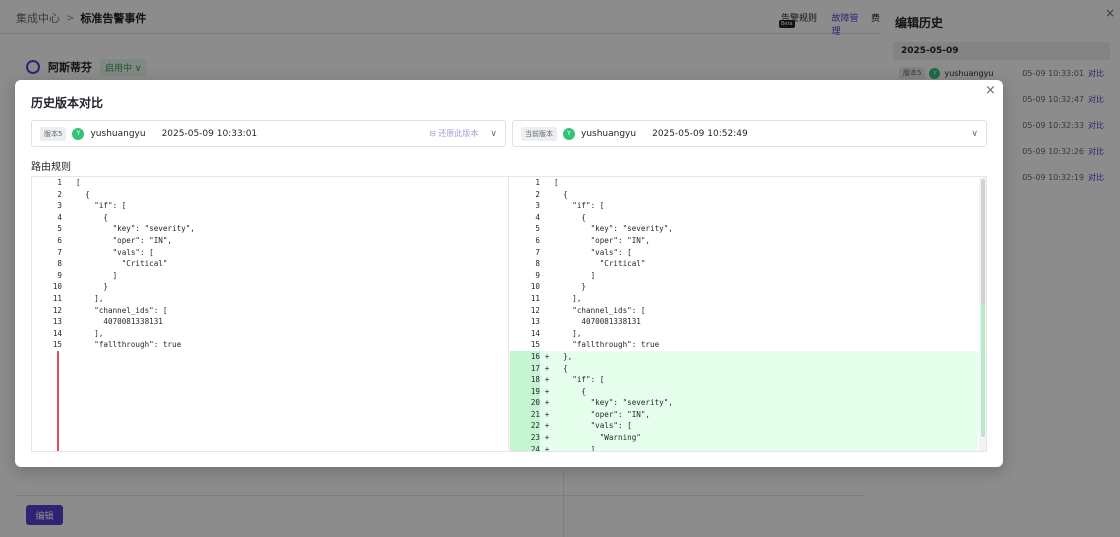  I want to click on diff-line: 4 {, so click(744, 218).